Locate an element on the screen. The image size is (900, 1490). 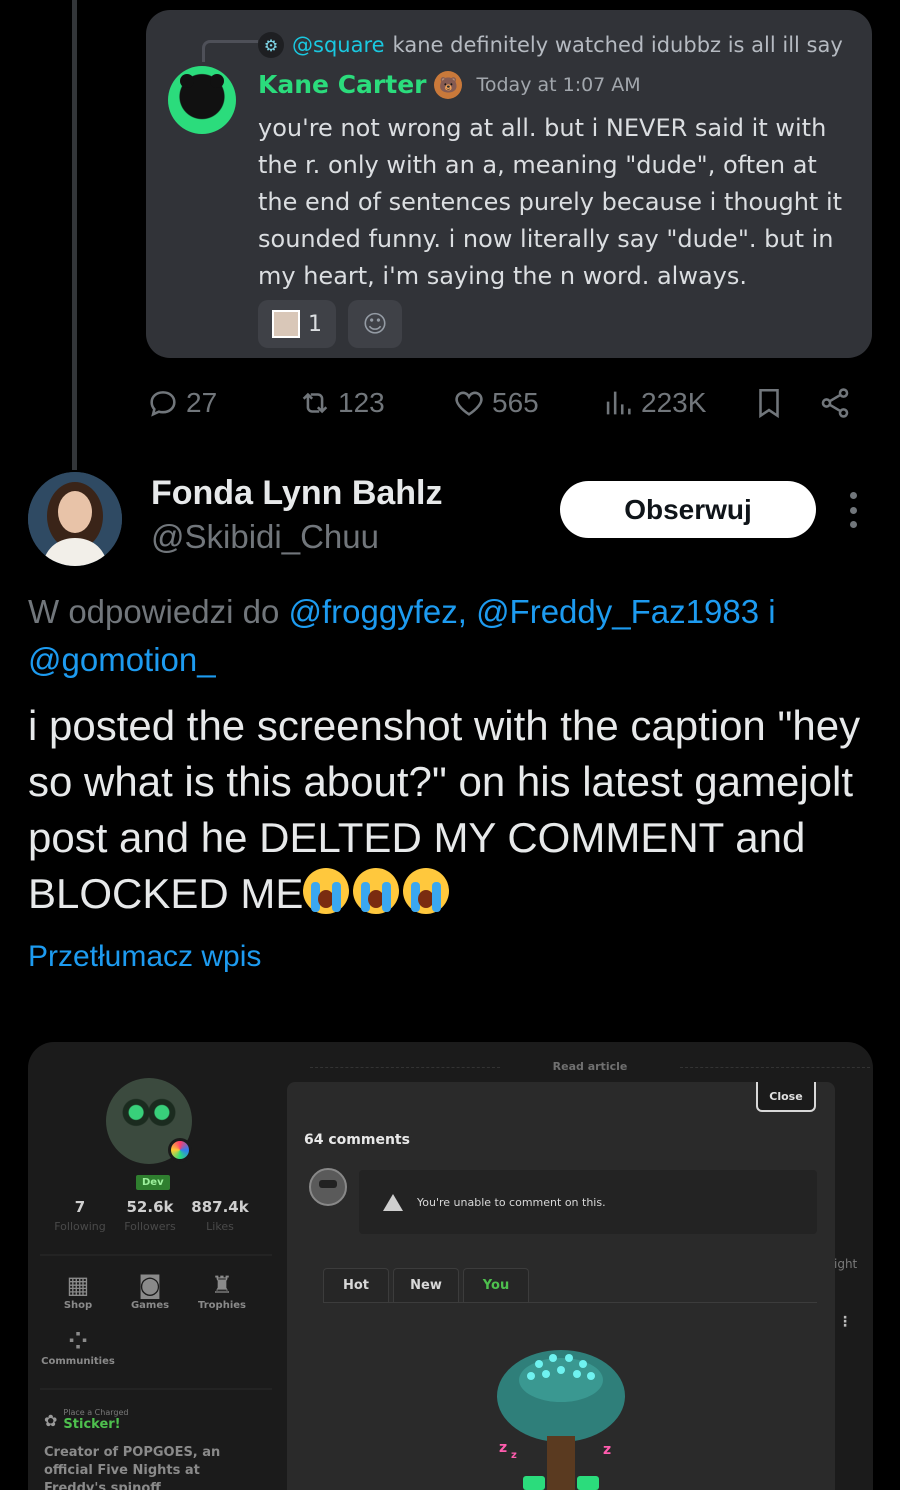
like-icon is located at coordinates (469, 403).